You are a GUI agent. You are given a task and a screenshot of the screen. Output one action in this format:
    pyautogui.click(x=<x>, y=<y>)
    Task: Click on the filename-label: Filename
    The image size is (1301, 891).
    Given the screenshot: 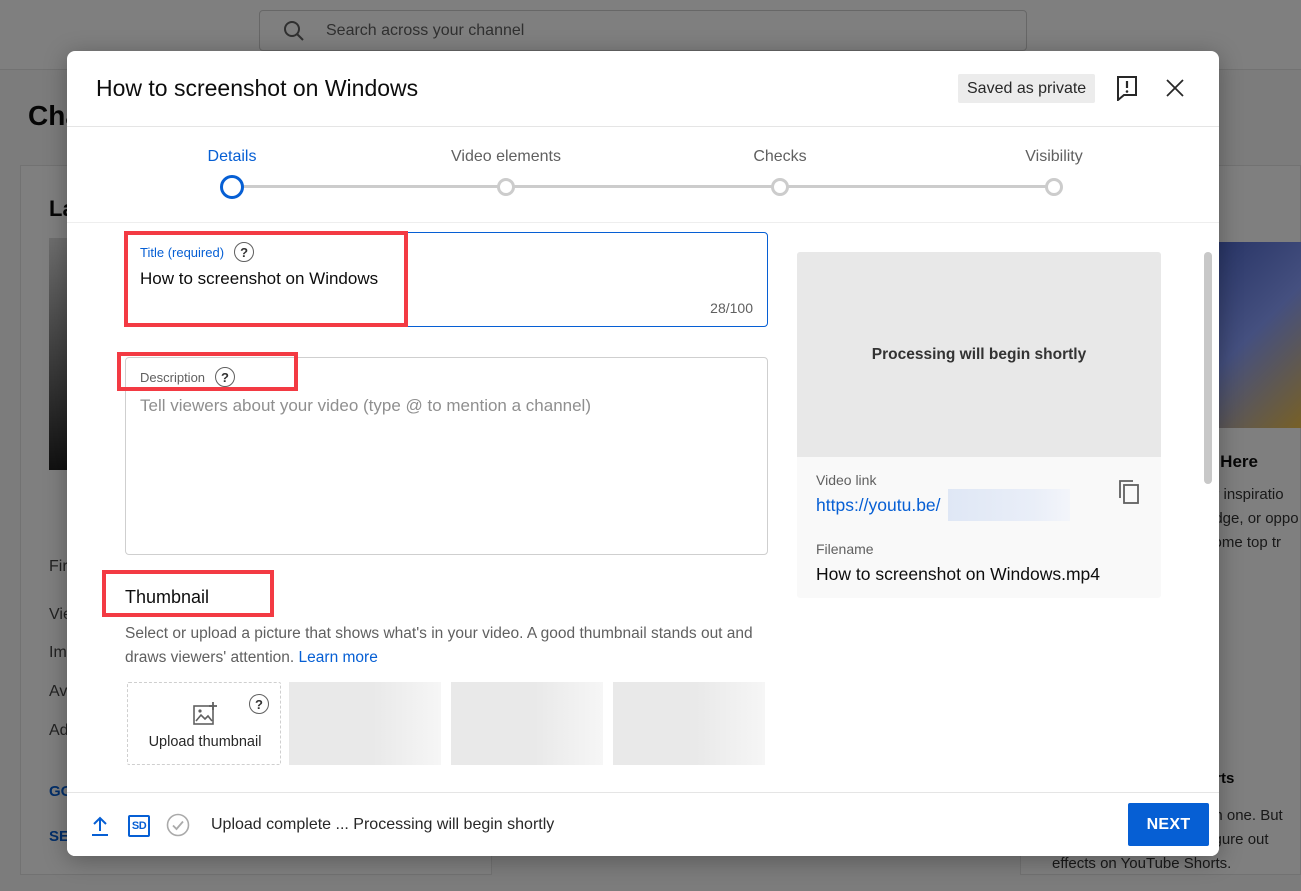 What is the action you would take?
    pyautogui.click(x=845, y=549)
    